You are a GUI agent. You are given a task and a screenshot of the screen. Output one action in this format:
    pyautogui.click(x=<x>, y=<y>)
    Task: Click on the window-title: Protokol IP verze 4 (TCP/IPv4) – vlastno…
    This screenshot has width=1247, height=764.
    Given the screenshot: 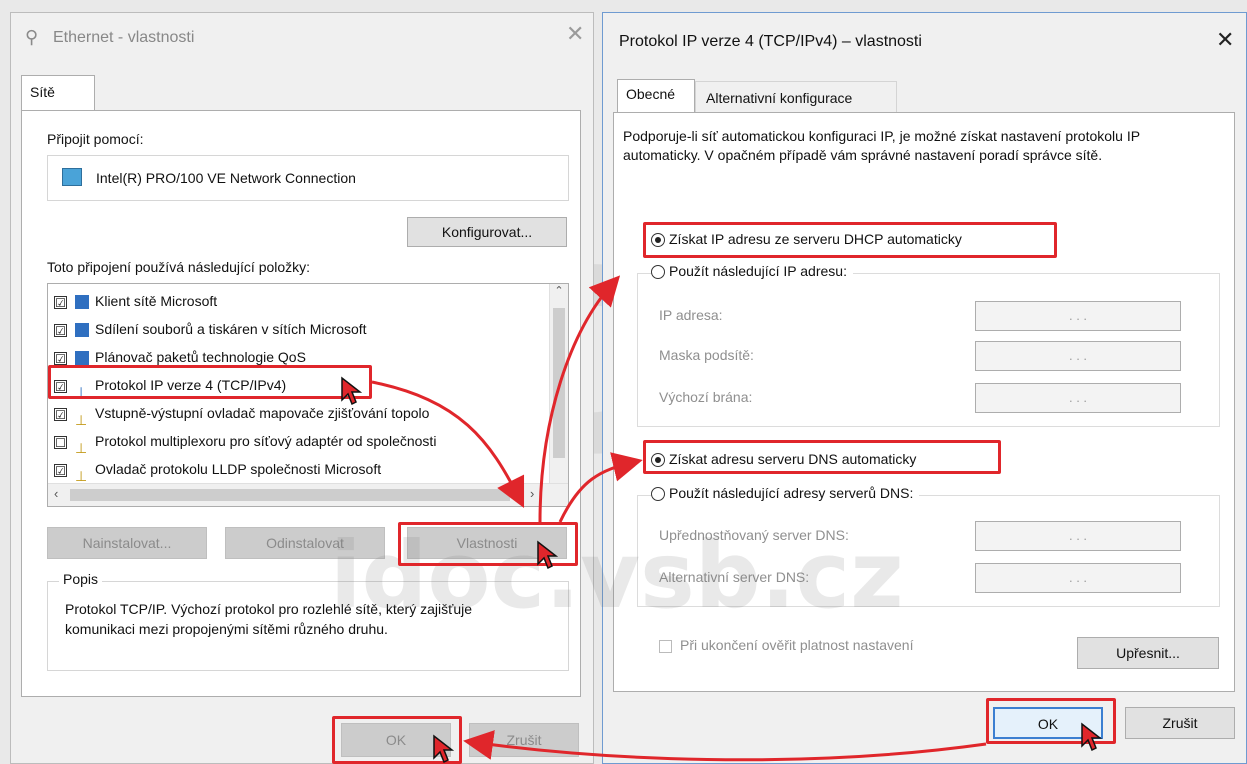 What is the action you would take?
    pyautogui.click(x=770, y=41)
    